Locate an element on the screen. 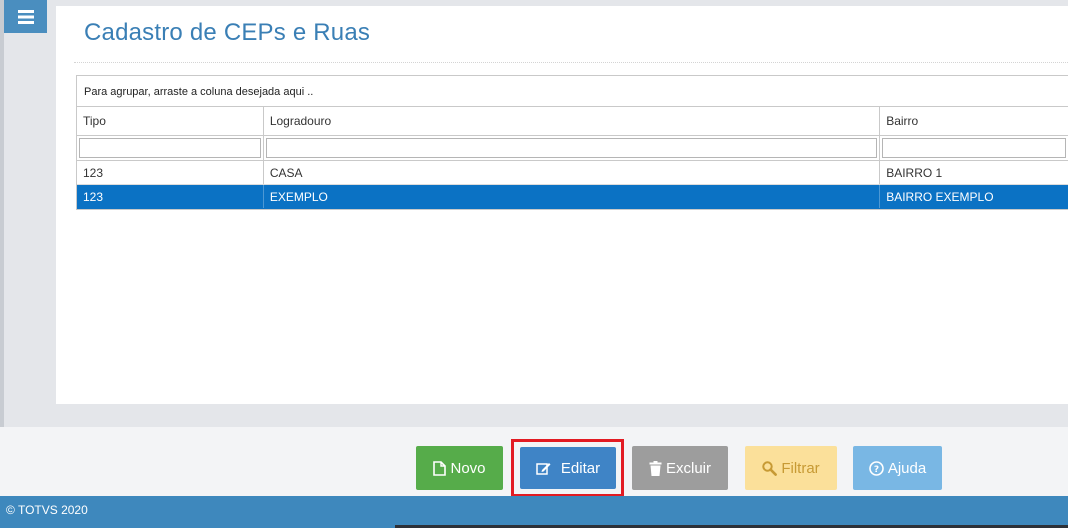  excluir-button: Excluir is located at coordinates (680, 468).